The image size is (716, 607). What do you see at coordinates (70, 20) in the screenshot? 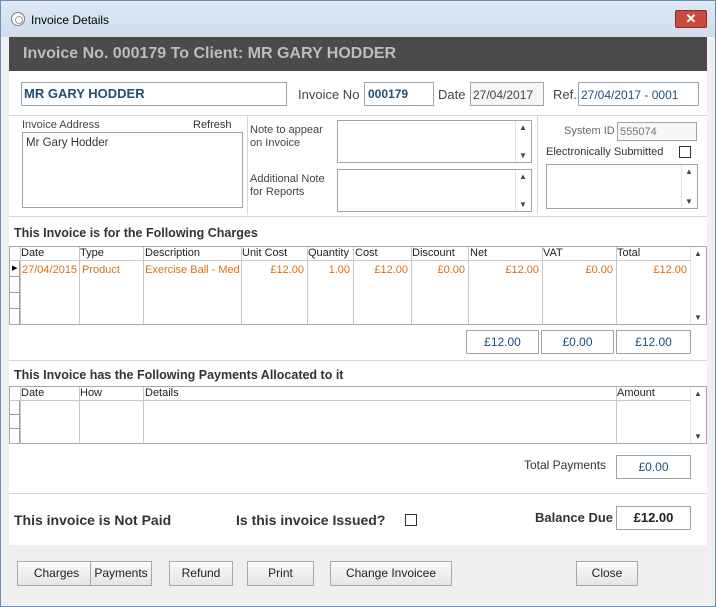
I see `window-title: Invoice Details` at bounding box center [70, 20].